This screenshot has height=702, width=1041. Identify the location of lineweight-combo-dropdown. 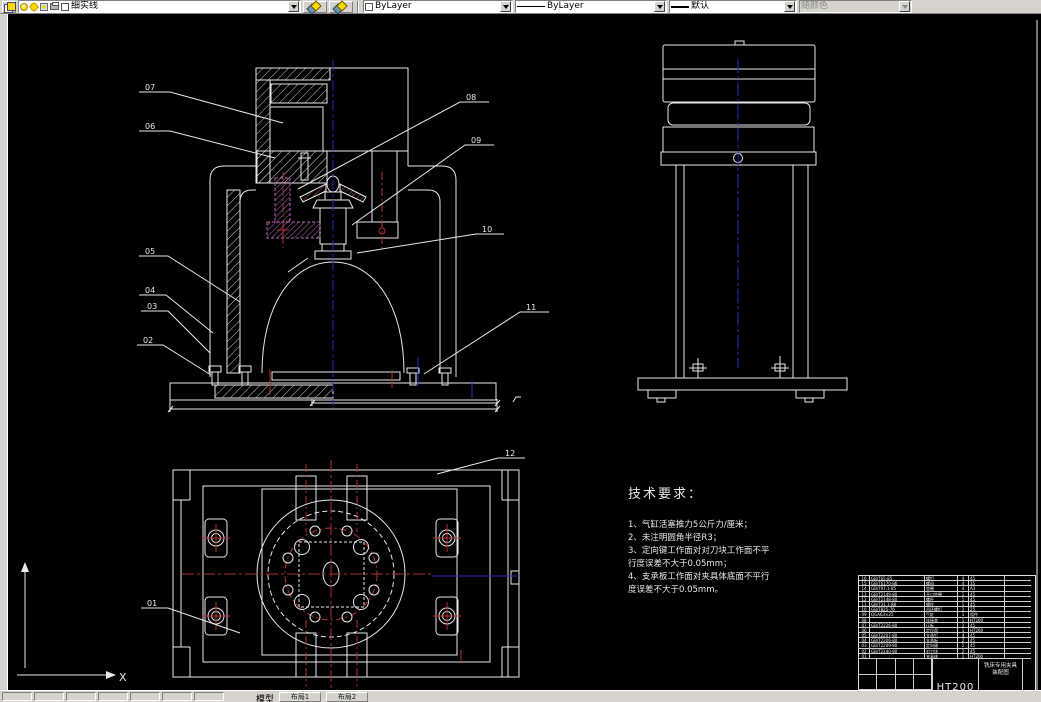
(789, 6).